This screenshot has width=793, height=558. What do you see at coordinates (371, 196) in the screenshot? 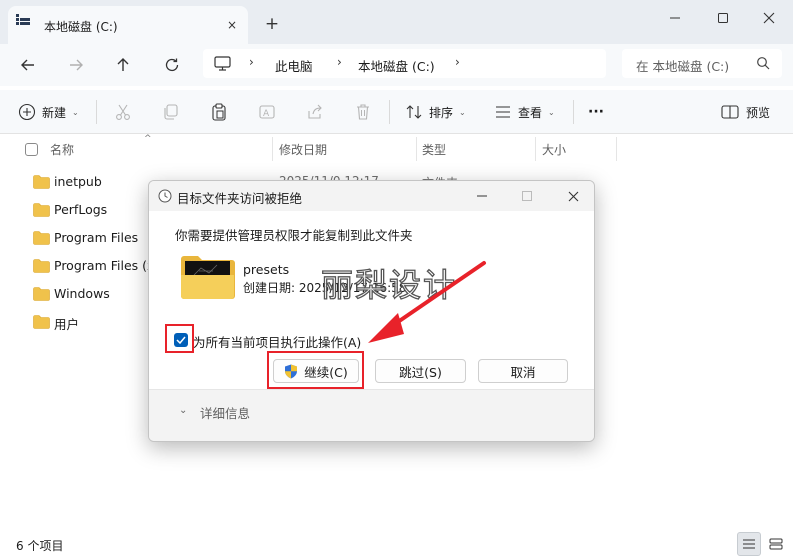
I see `dialog-title-bar: 目标文件夹访问被拒绝` at bounding box center [371, 196].